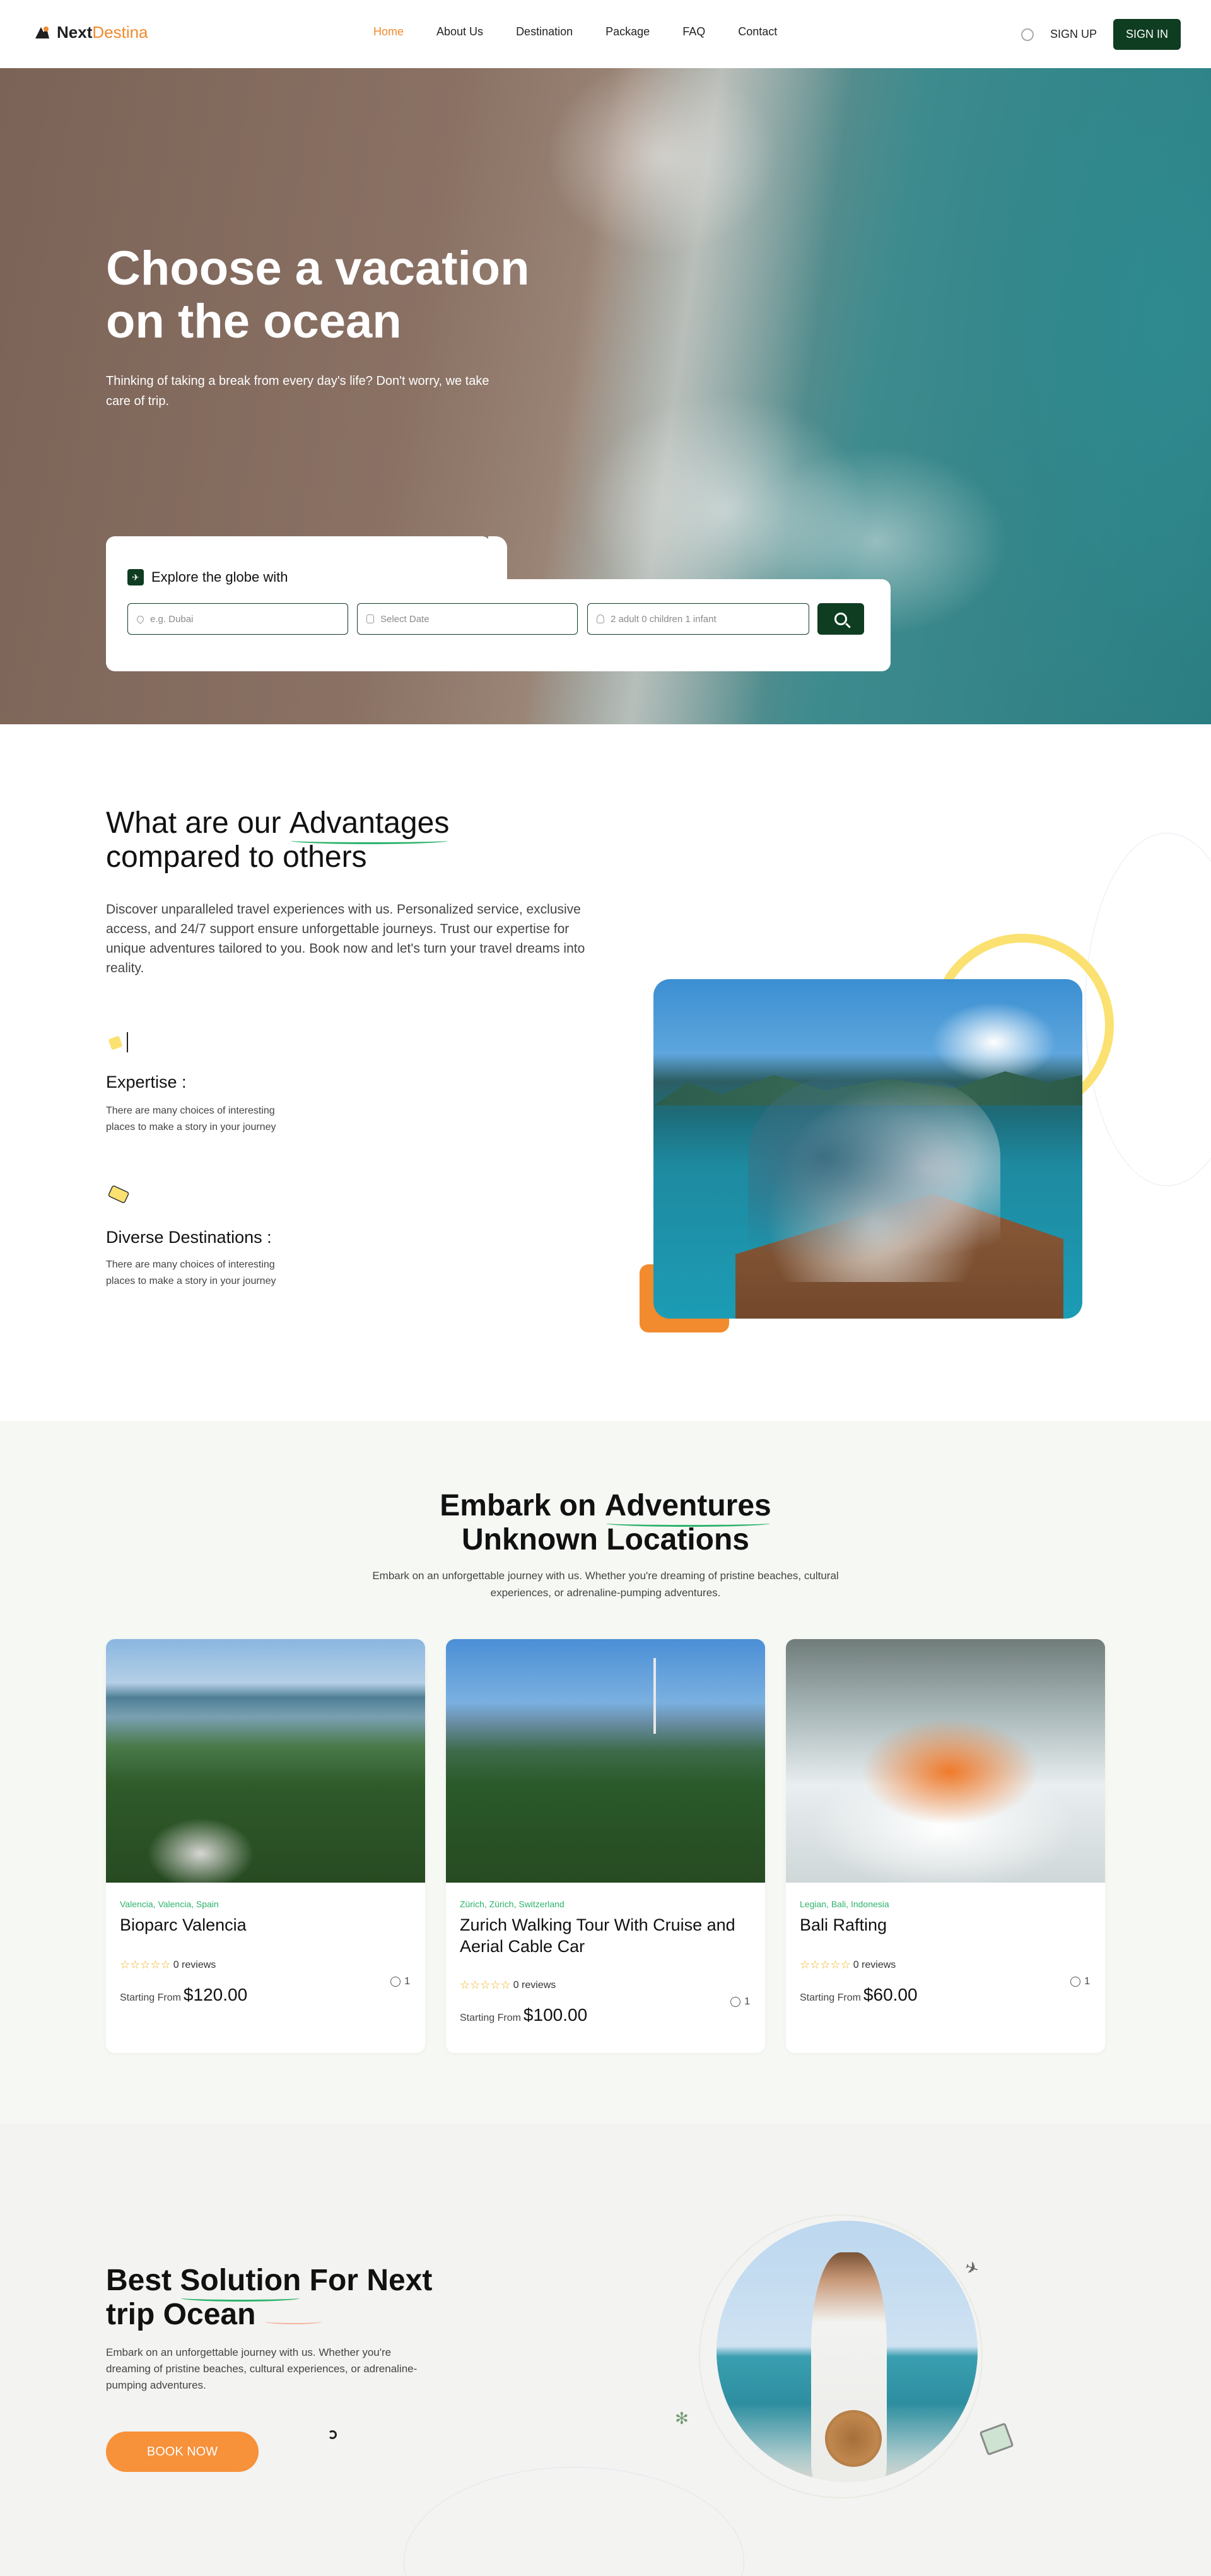 The image size is (1211, 2576). Describe the element at coordinates (512, 1904) in the screenshot. I see `tour-card-location: Zürich, Zürich, Switzerland` at that location.